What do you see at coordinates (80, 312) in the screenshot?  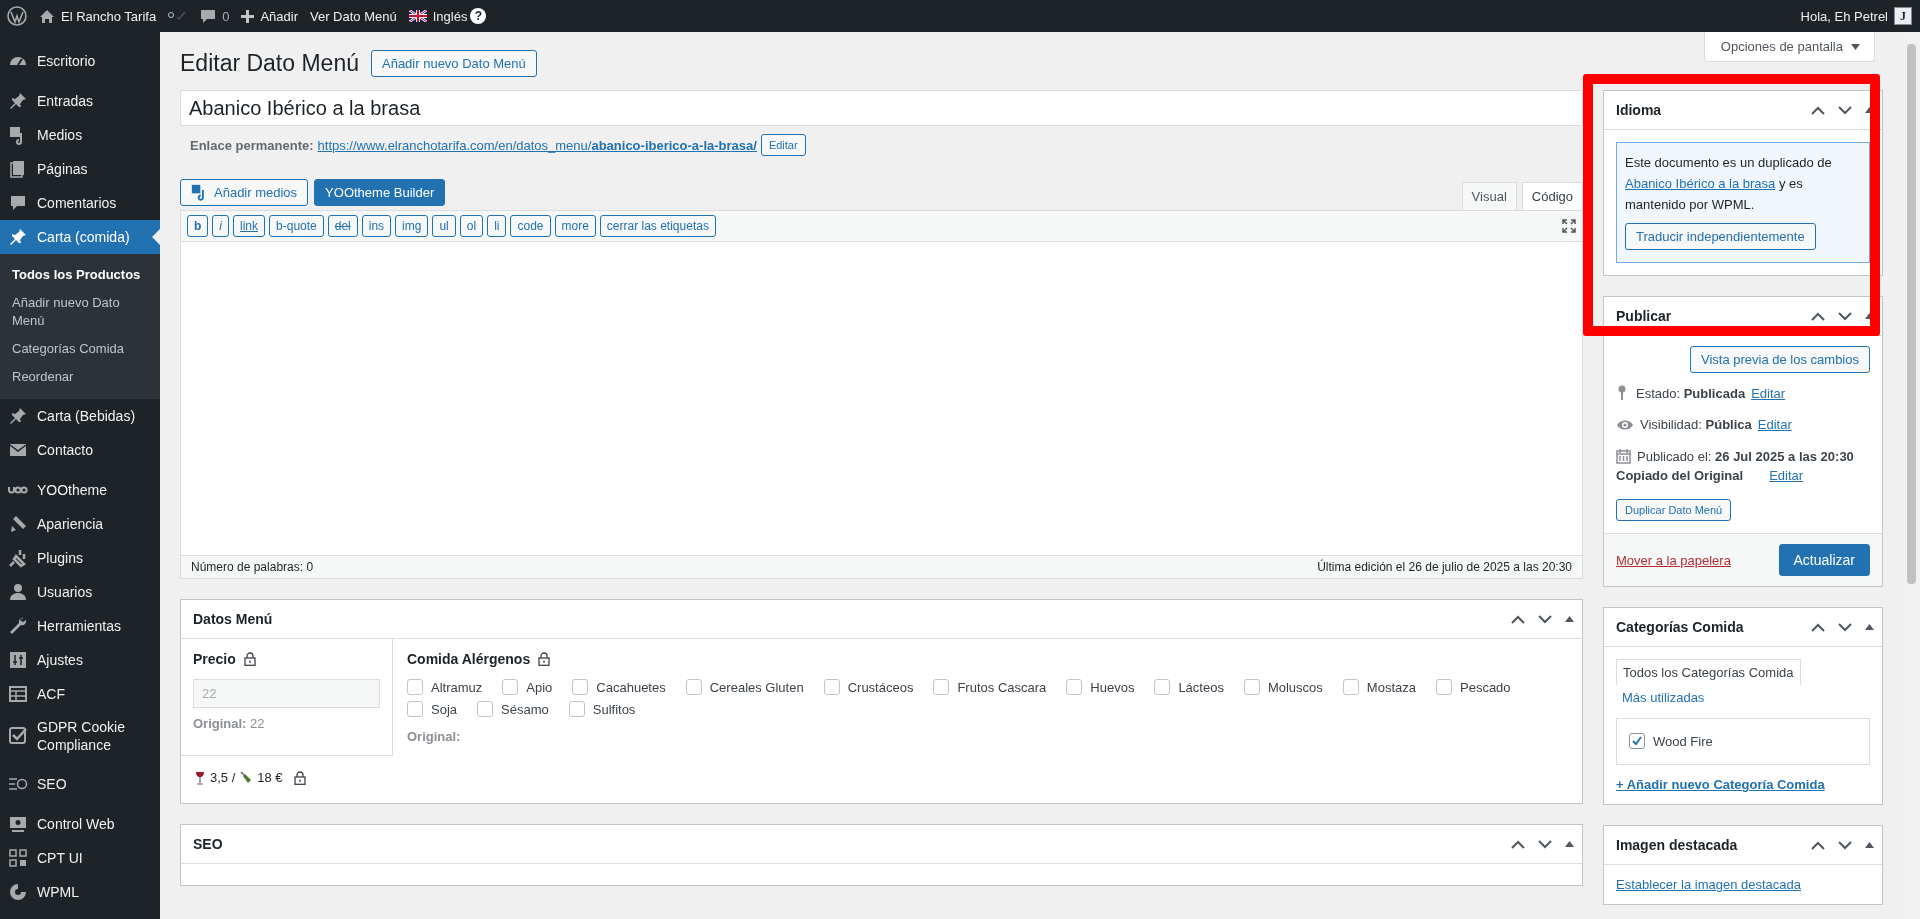 I see `submenu-item: Añadir nuevo Dato Menú` at bounding box center [80, 312].